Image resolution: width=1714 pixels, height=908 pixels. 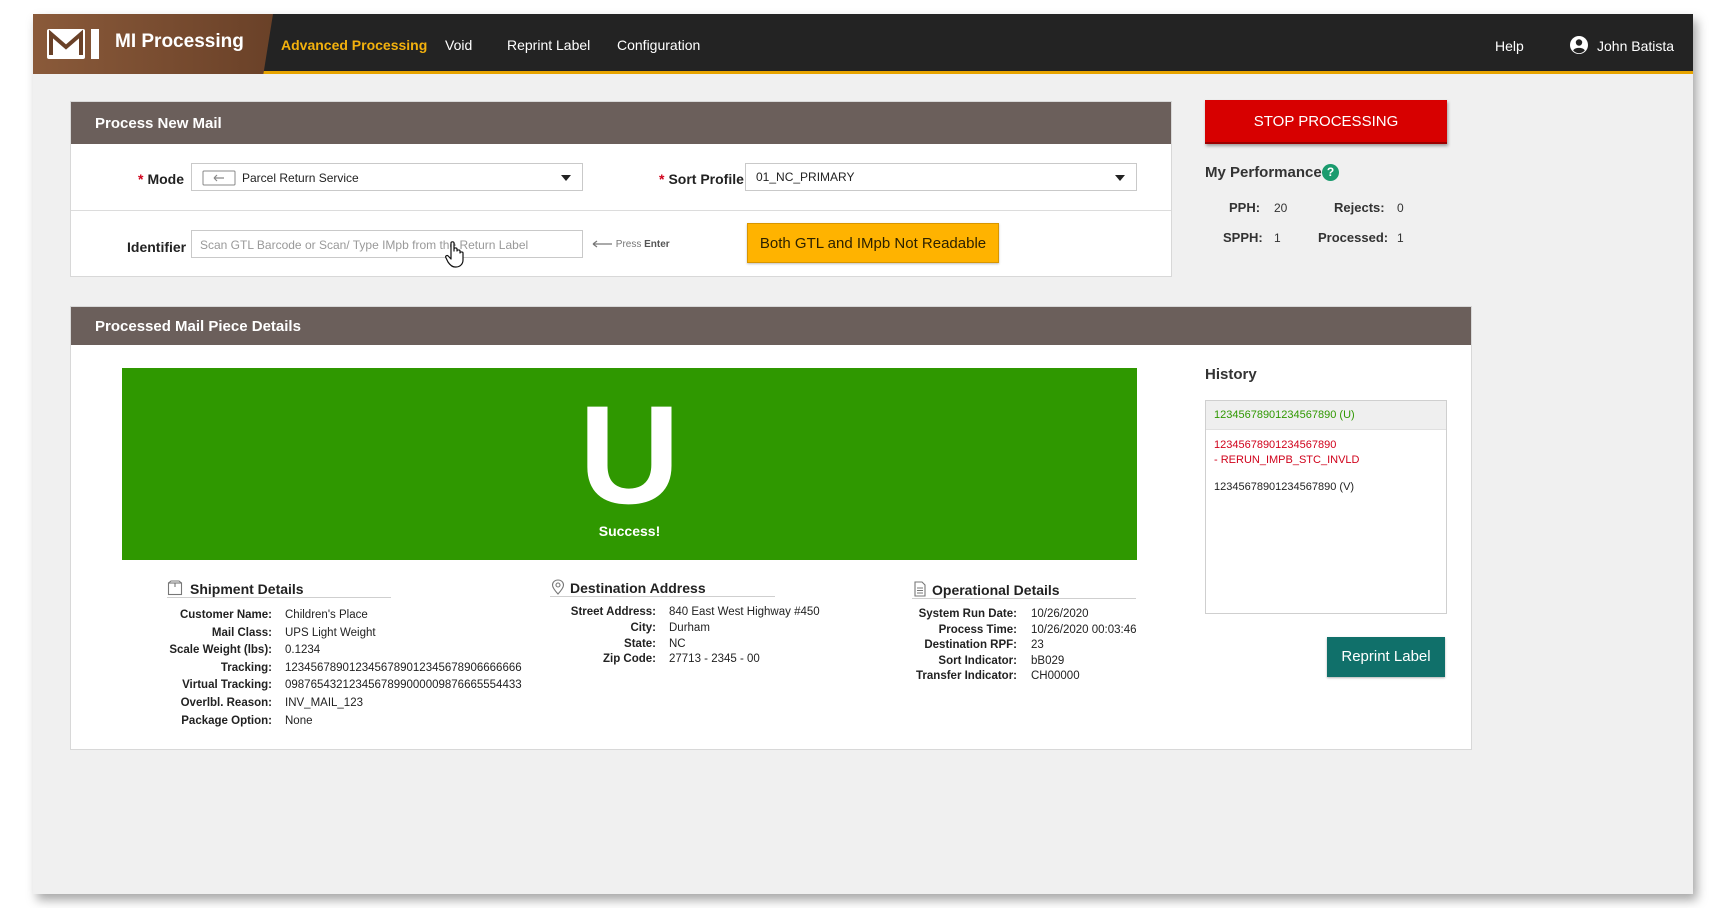 I want to click on history-item: 12345678901234567890 (V), so click(x=1326, y=487).